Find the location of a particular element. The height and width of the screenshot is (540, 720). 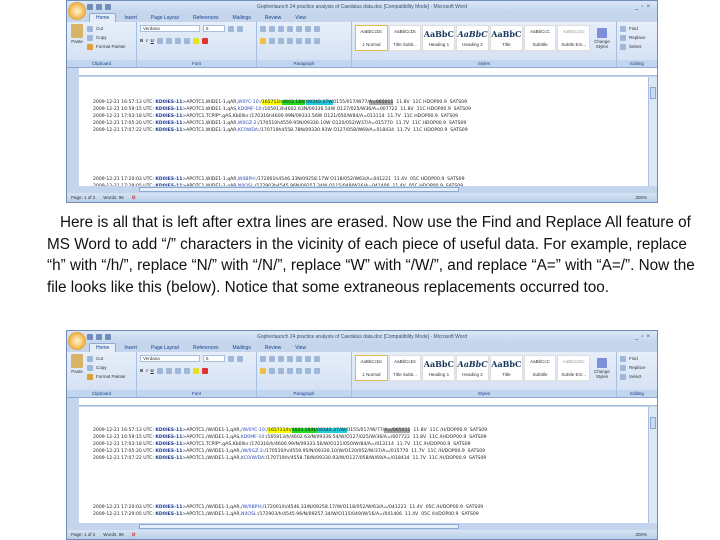

style-title: AaBbC Title is located at coordinates (506, 38).